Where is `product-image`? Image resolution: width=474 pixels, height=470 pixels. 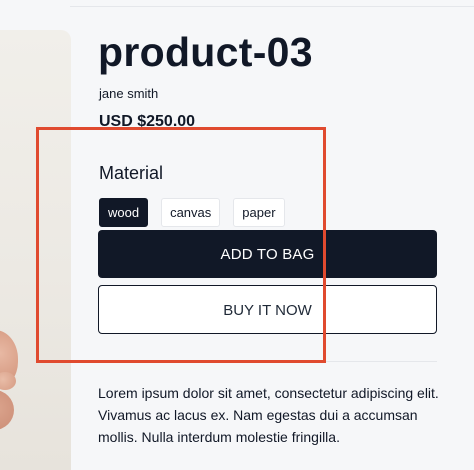
product-image is located at coordinates (35, 250).